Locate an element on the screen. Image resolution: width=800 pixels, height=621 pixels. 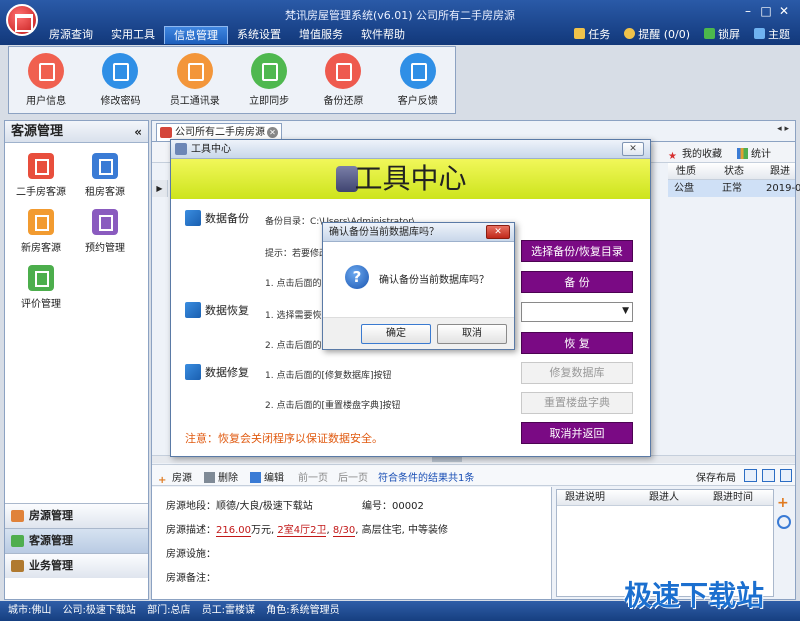
scroll-thumb is located at coordinates (447, 459).